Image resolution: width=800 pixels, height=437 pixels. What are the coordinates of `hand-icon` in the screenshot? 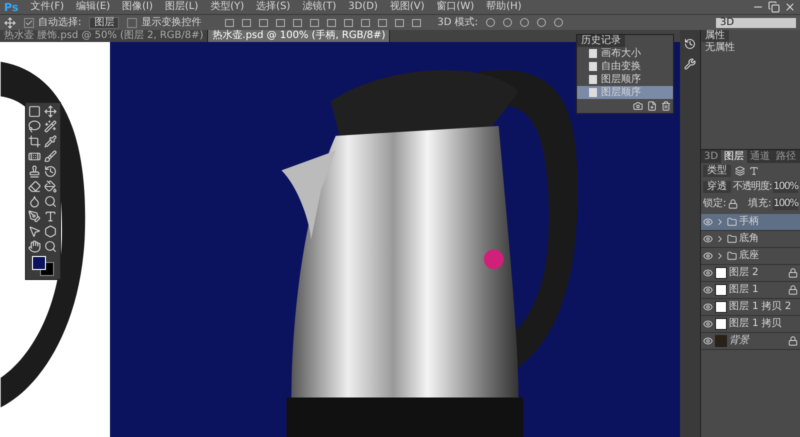 It's located at (34, 246).